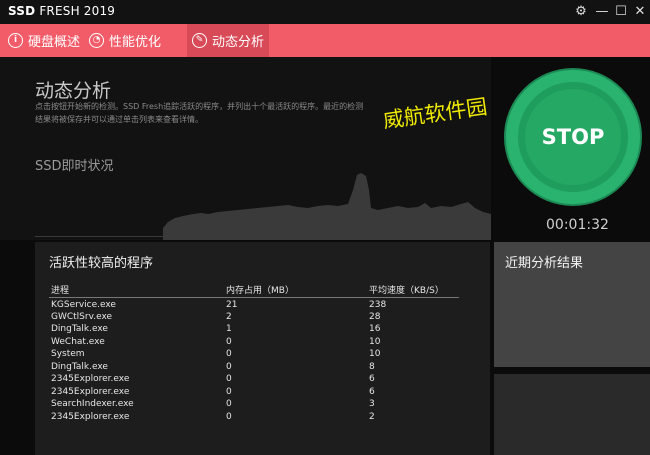 The image size is (650, 455). Describe the element at coordinates (74, 166) in the screenshot. I see `ssd-status-label: SSD即时状况` at that location.